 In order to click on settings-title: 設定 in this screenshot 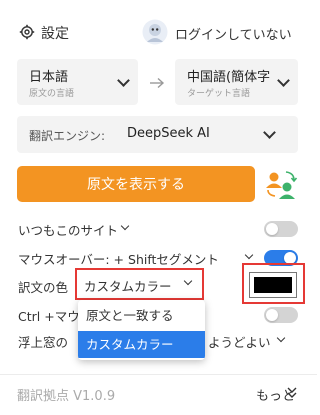, I will do `click(55, 34)`.